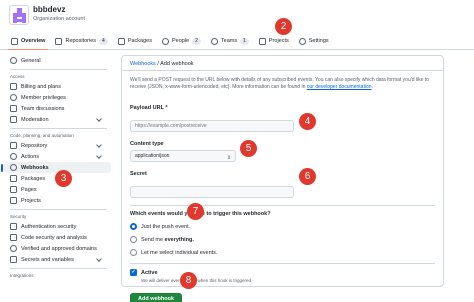 This screenshot has height=302, width=474. I want to click on sidebar-item-repository: Repository, so click(57, 145).